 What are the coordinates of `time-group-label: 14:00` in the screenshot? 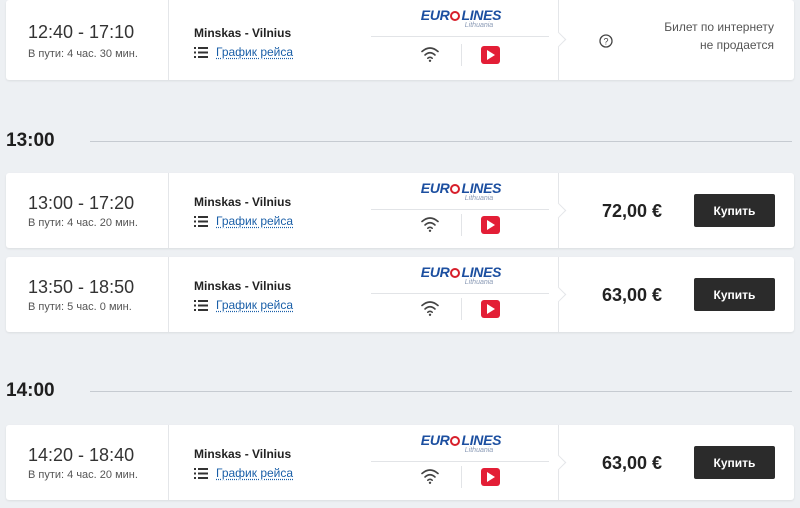 It's located at (30, 390).